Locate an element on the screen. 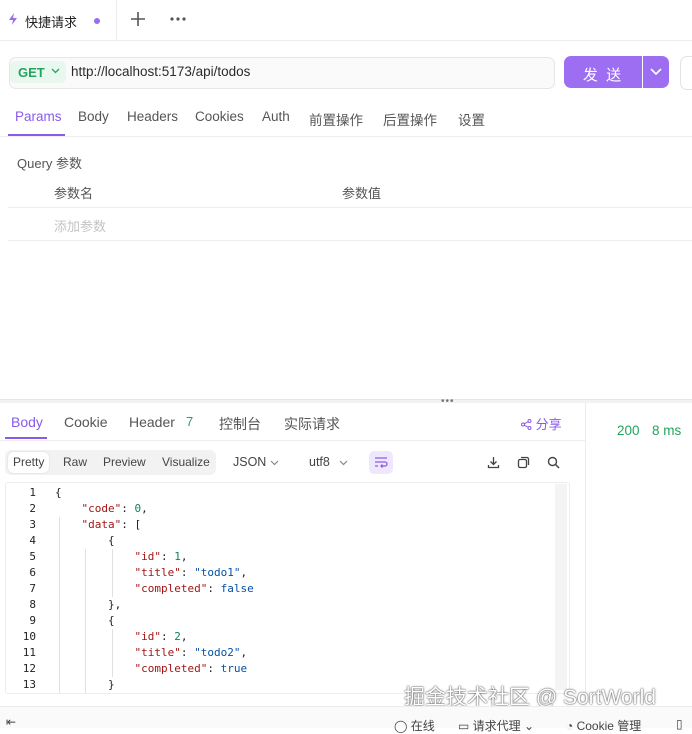 Image resolution: width=692 pixels, height=734 pixels. code-line: "completed": false is located at coordinates (194, 588).